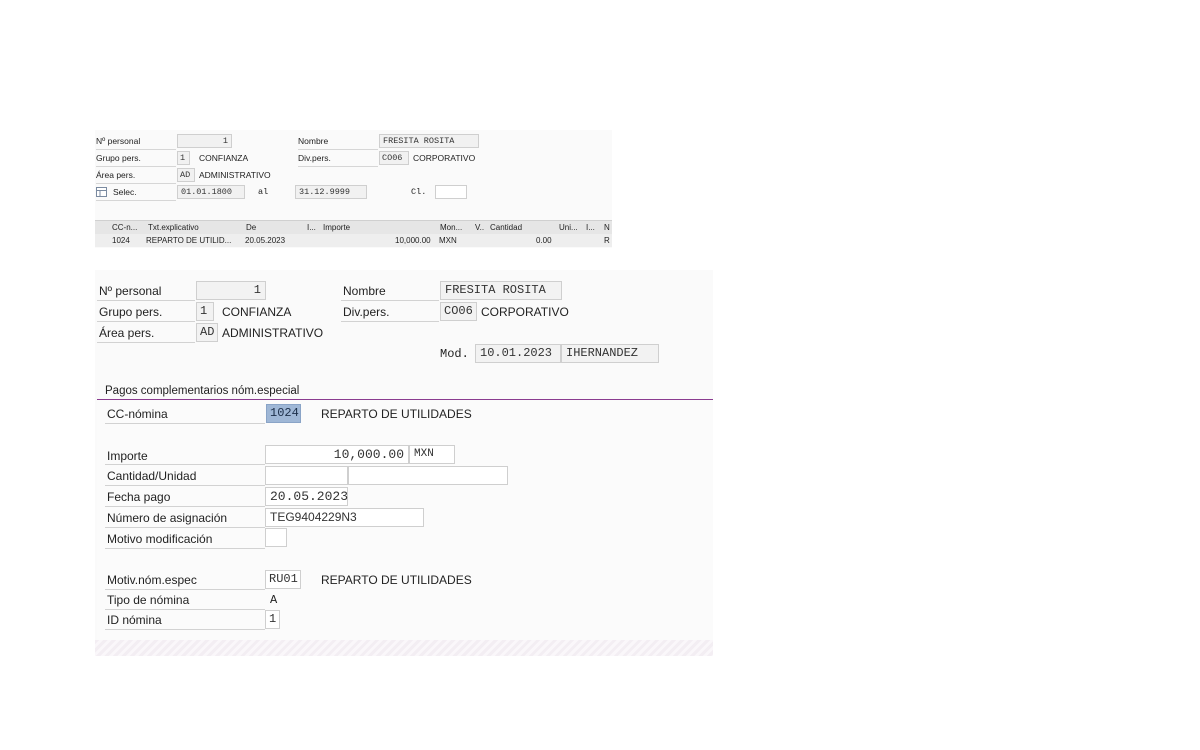 This screenshot has height=750, width=1200. What do you see at coordinates (152, 580) in the screenshot?
I see `motiv-nom-espec-label: Motiv.nóm.espec` at bounding box center [152, 580].